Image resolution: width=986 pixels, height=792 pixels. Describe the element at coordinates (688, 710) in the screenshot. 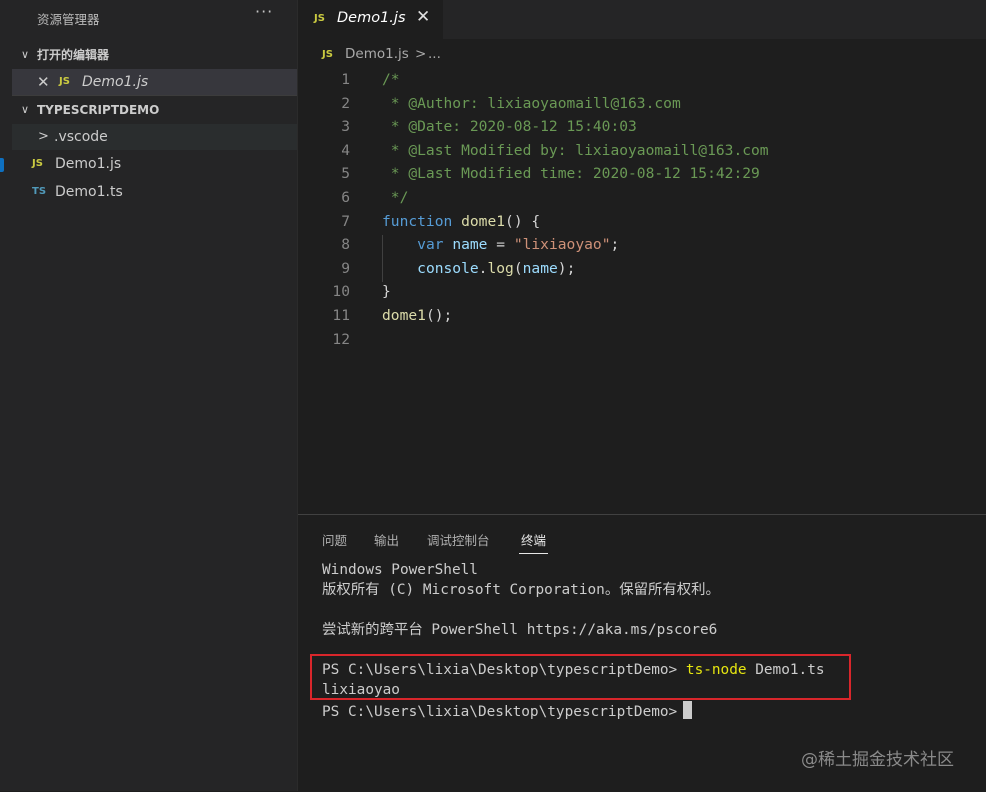

I see `terminal-cursor` at that location.